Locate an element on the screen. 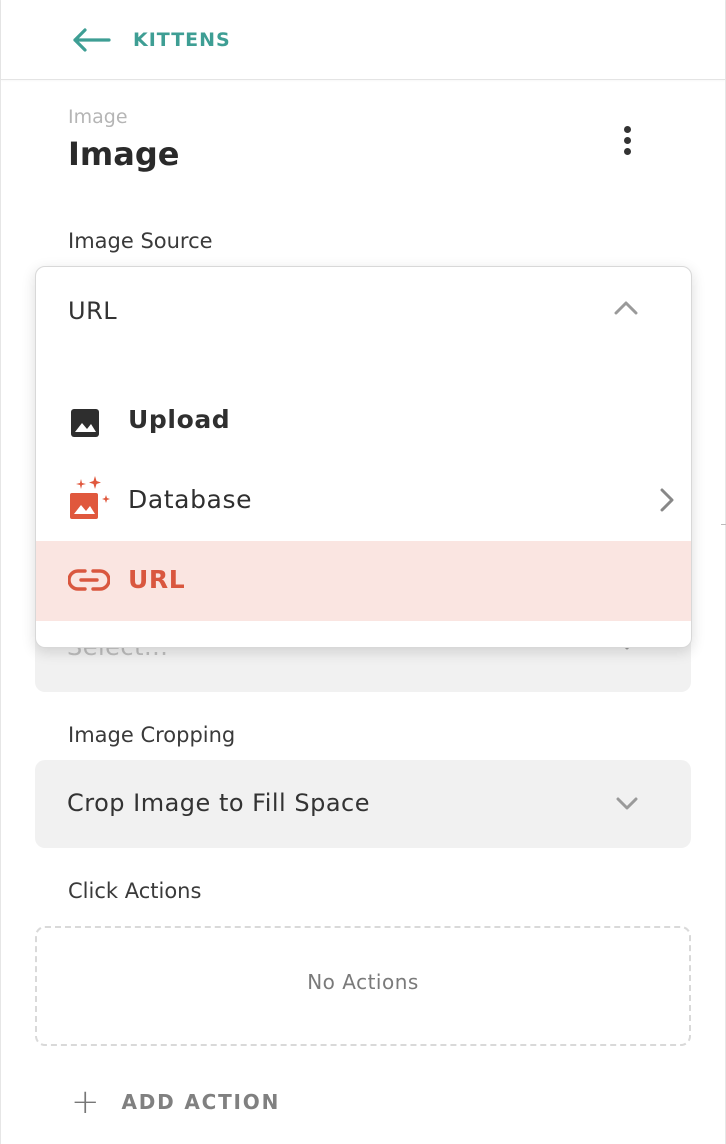 Image resolution: width=726 pixels, height=1144 pixels. image-source-label: Image Source is located at coordinates (140, 241).